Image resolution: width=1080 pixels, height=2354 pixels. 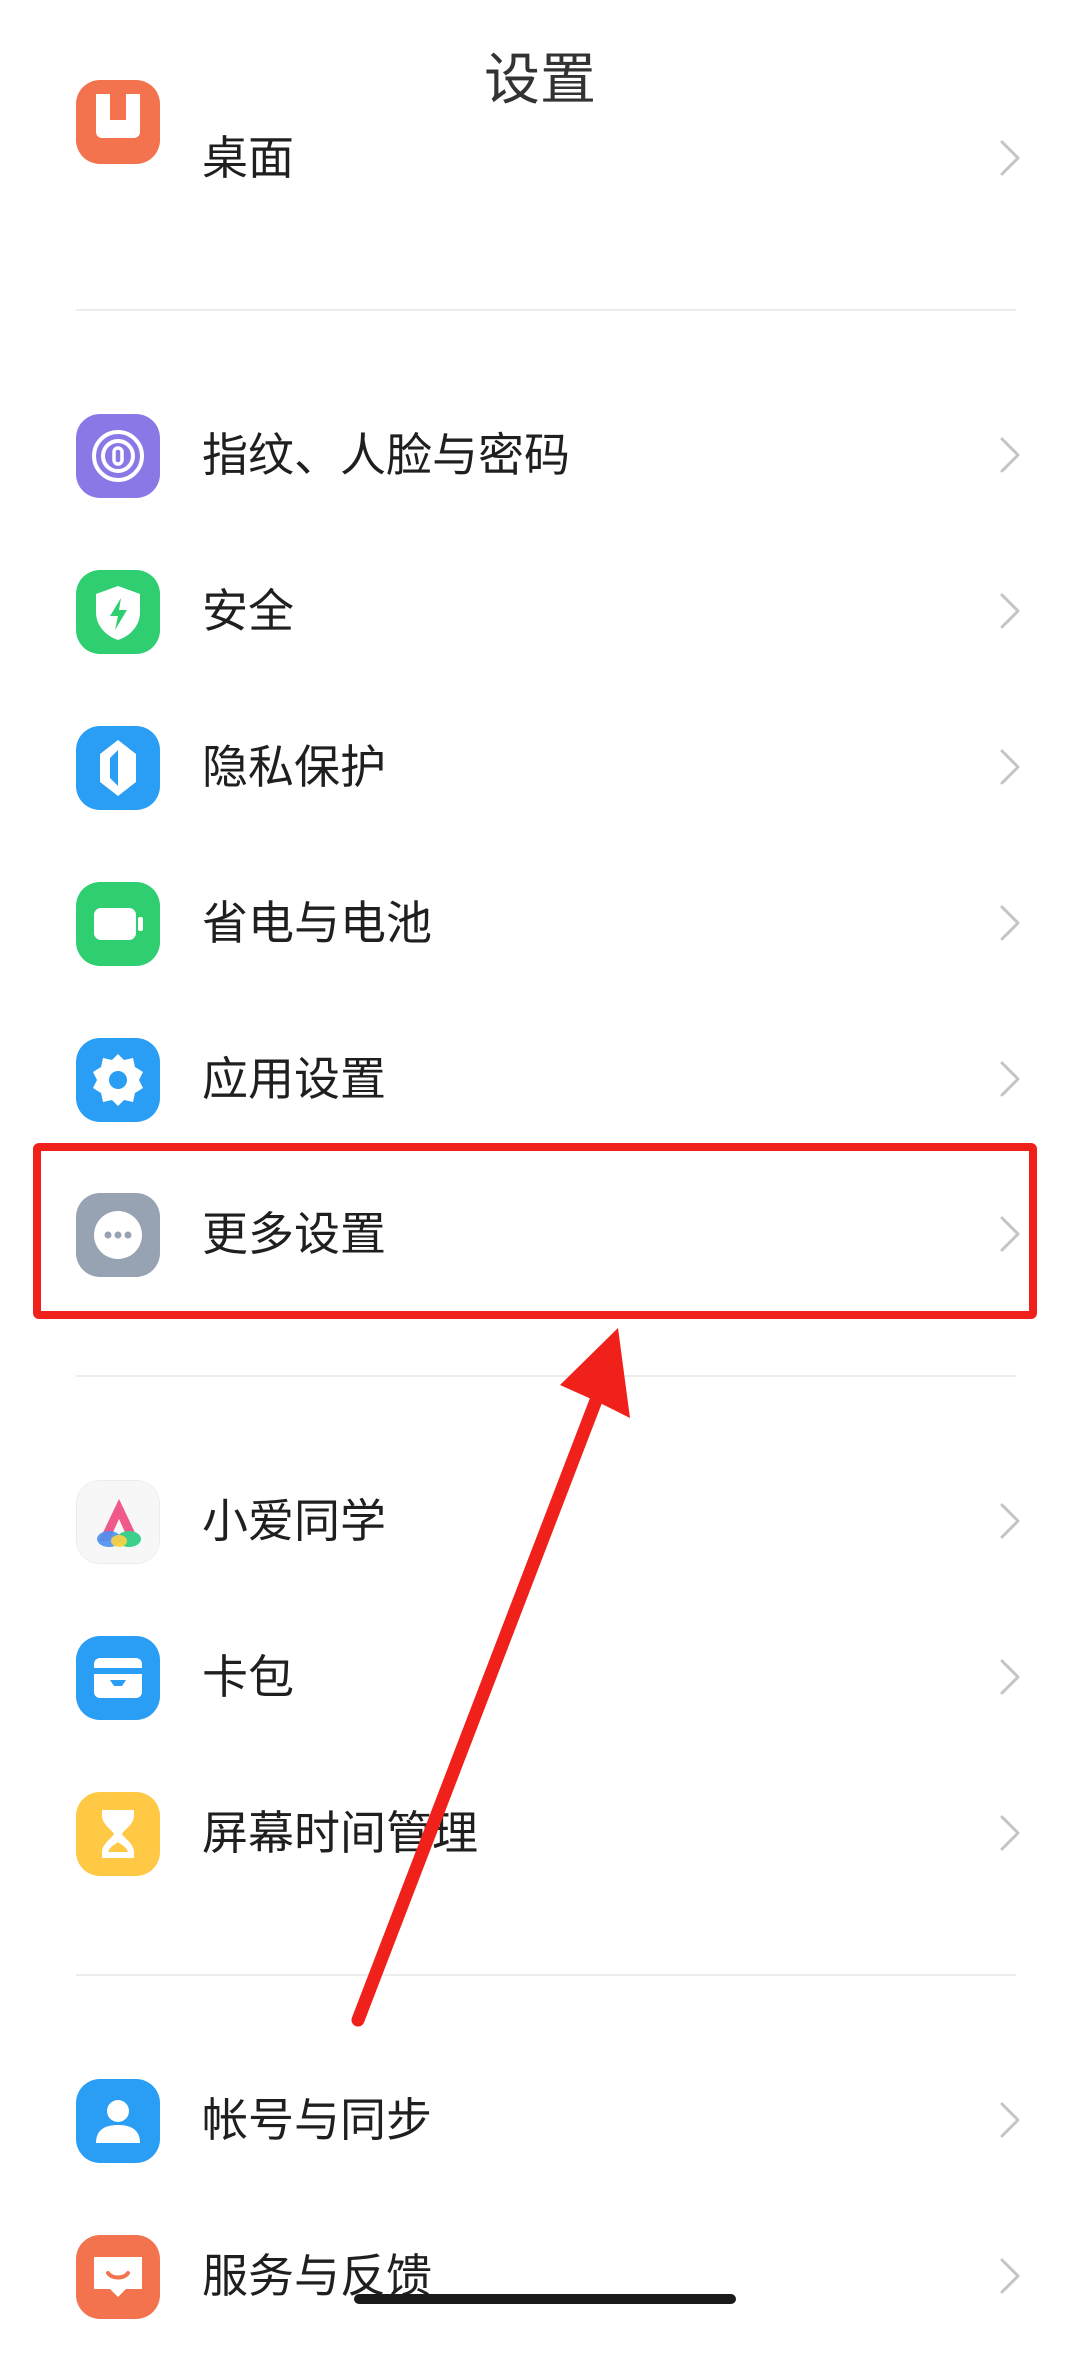 I want to click on settings-item-label: 隐私保护, so click(x=294, y=767).